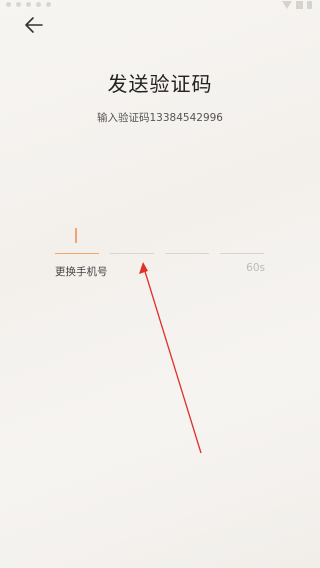 The height and width of the screenshot is (568, 320). I want to click on battery-icon, so click(309, 5).